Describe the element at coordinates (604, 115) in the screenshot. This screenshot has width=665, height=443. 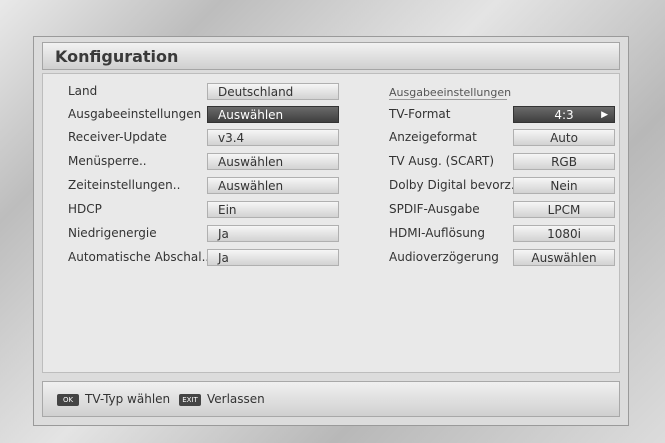
I see `arrow-right-icon: ▶` at that location.